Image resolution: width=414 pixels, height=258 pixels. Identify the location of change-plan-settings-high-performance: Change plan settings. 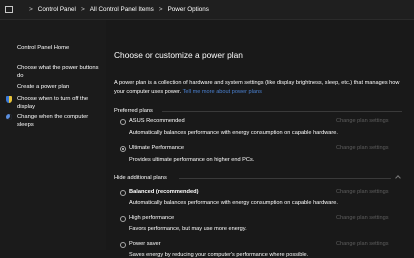
(362, 218).